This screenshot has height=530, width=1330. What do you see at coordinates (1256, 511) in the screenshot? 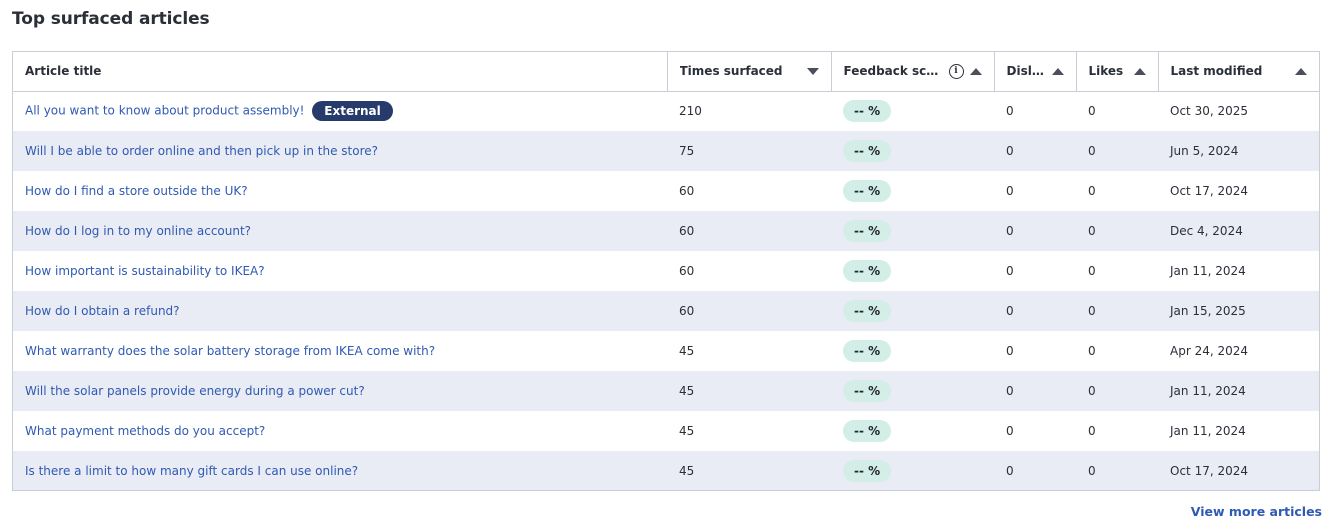
I see `view-more-articles-link: View more articles` at bounding box center [1256, 511].